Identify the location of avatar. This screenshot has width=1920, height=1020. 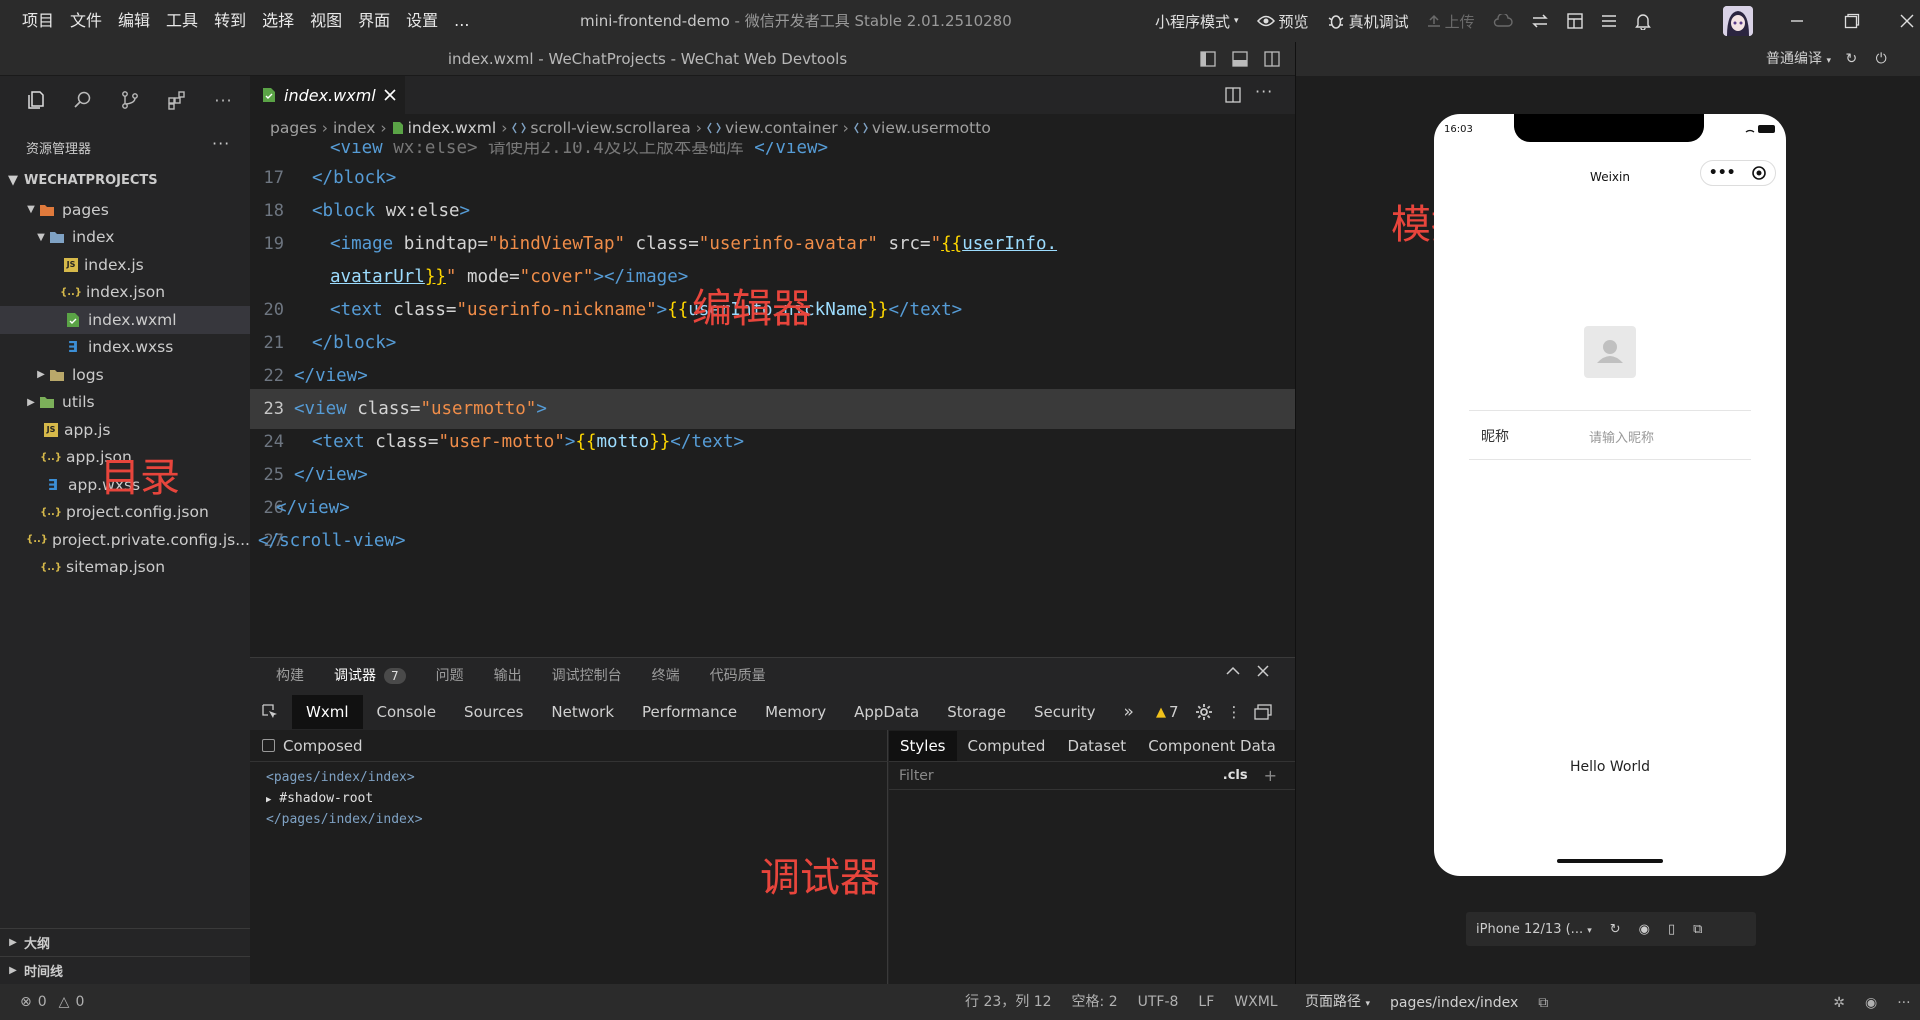
(1738, 21).